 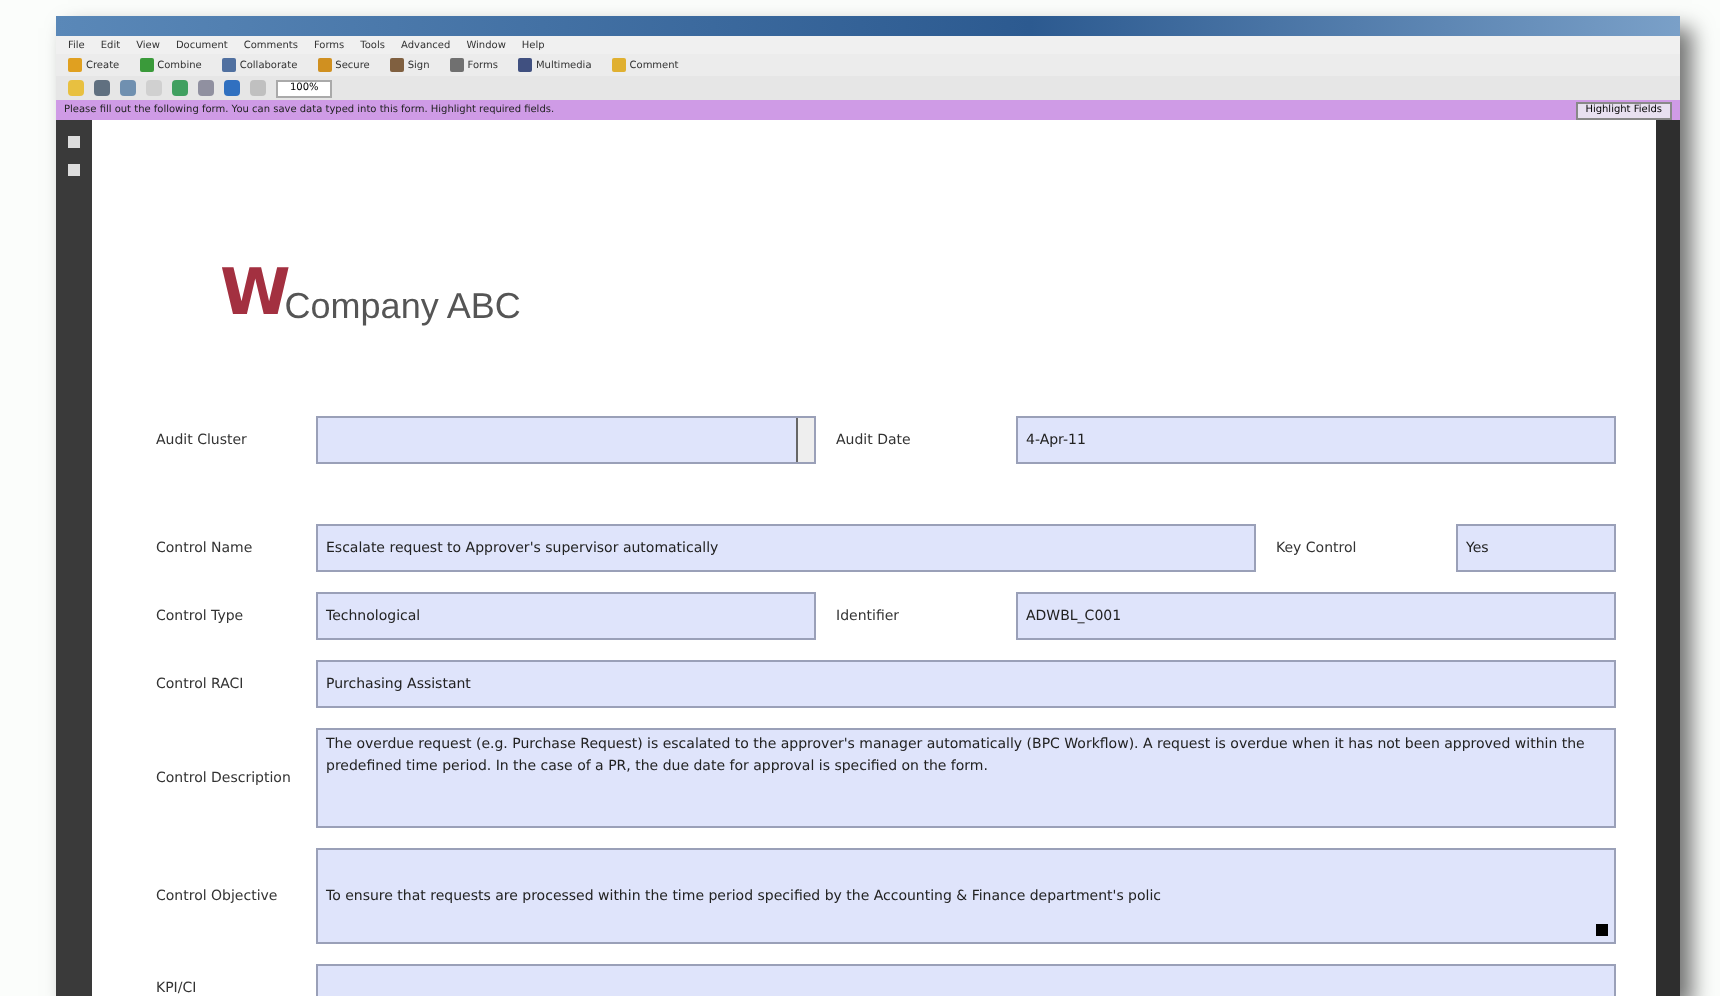 I want to click on spinner-icon, so click(x=805, y=440).